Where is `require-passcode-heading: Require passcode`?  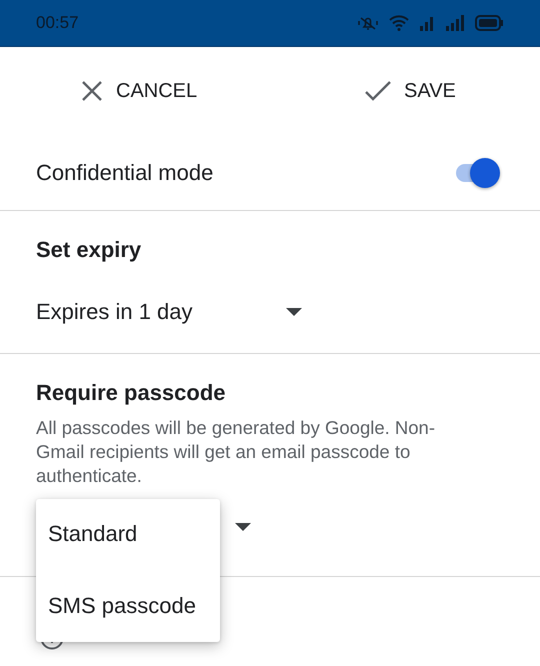
require-passcode-heading: Require passcode is located at coordinates (131, 393).